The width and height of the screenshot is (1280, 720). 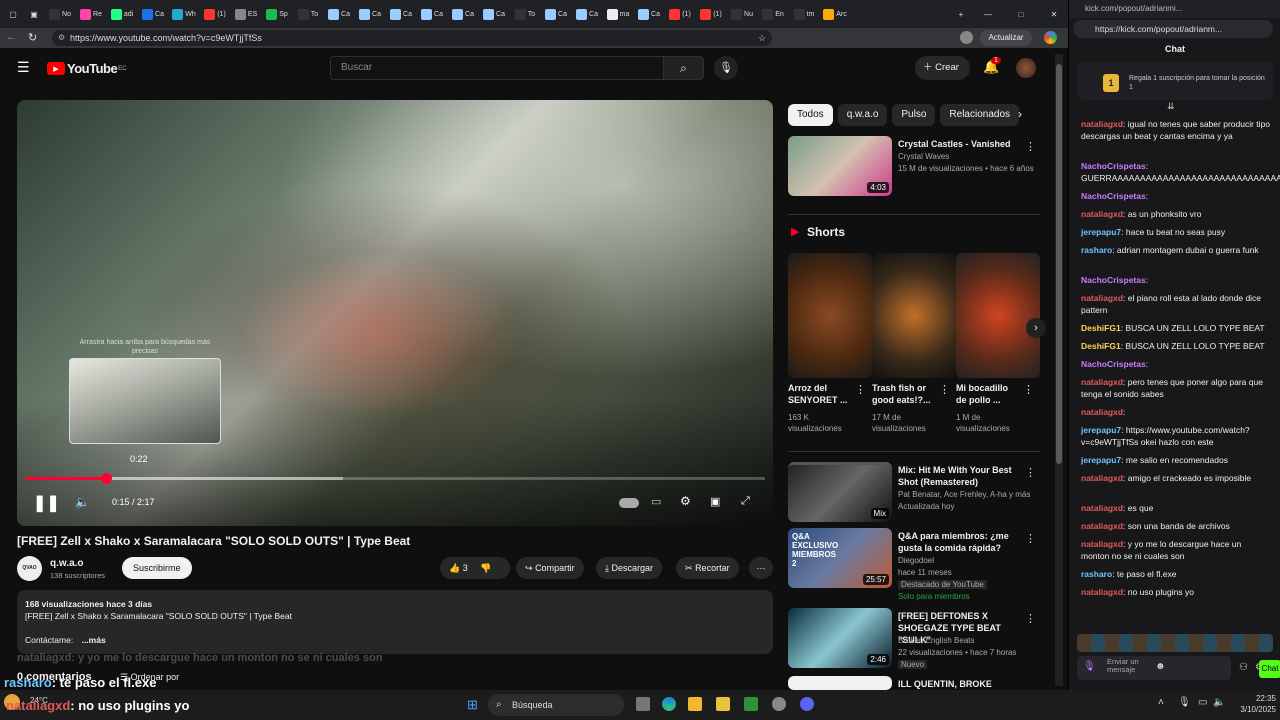 What do you see at coordinates (862, 115) in the screenshot?
I see `filter-chip: q.w.a.o` at bounding box center [862, 115].